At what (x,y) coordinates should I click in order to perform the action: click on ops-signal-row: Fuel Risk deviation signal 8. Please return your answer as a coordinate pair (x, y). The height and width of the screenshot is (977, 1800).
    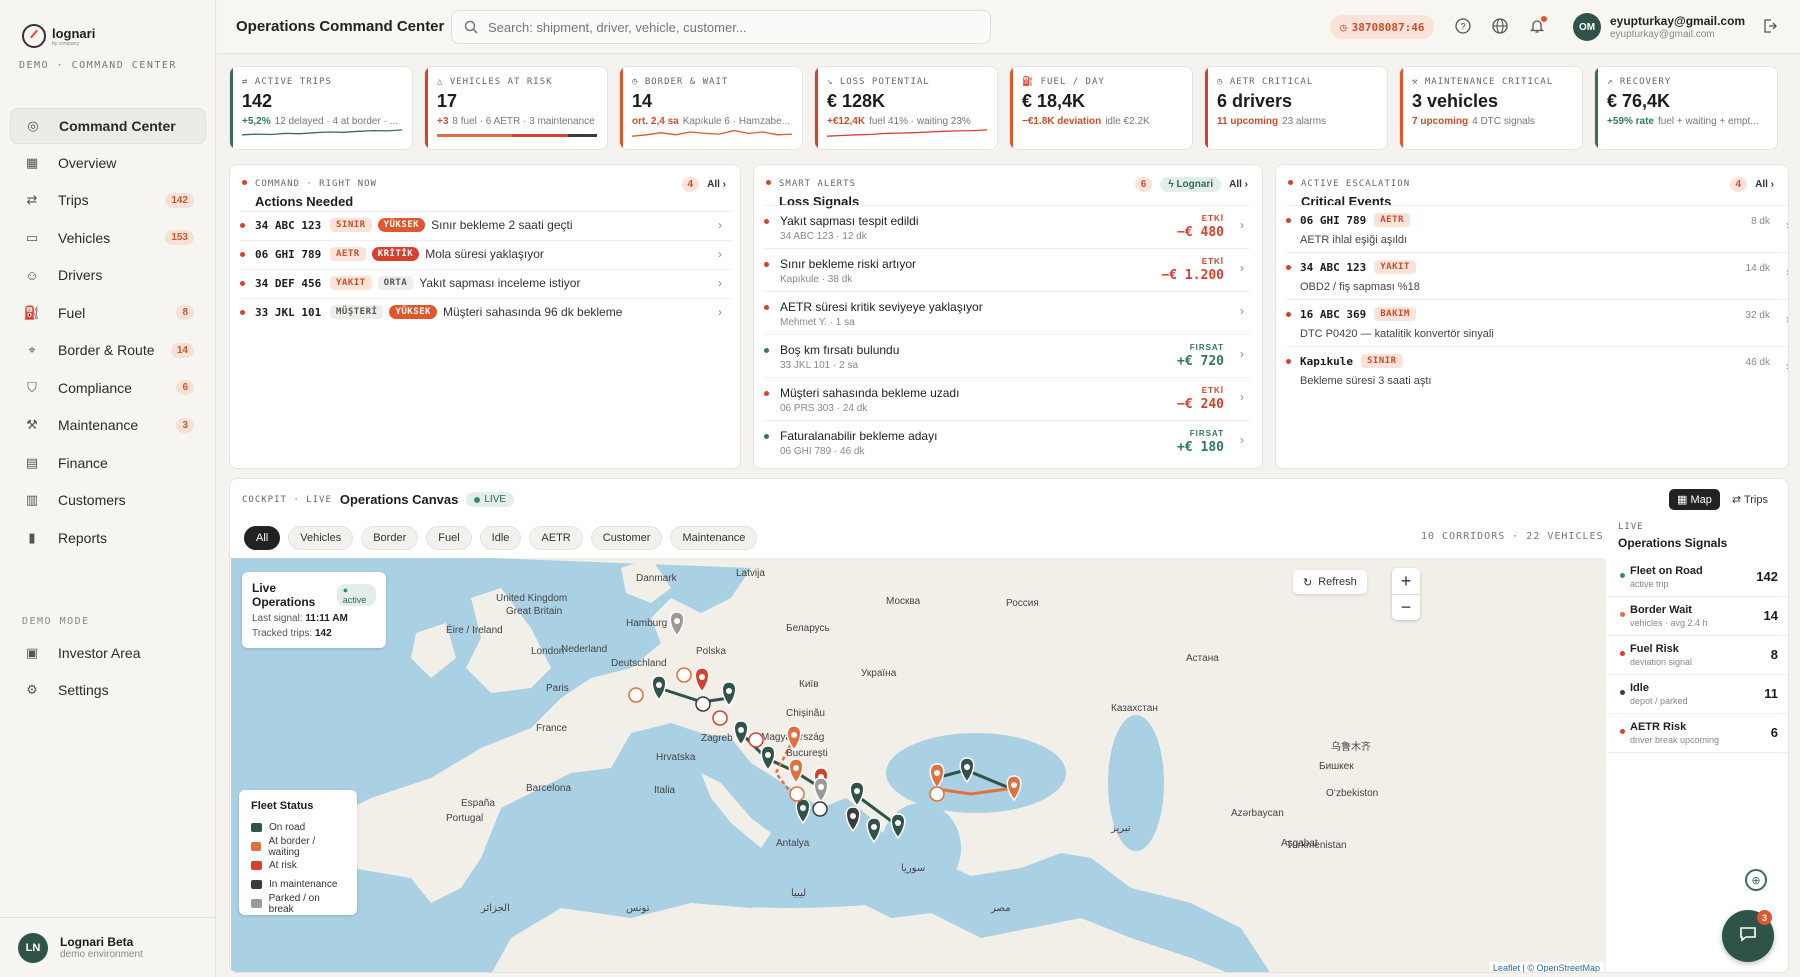
    Looking at the image, I should click on (1698, 655).